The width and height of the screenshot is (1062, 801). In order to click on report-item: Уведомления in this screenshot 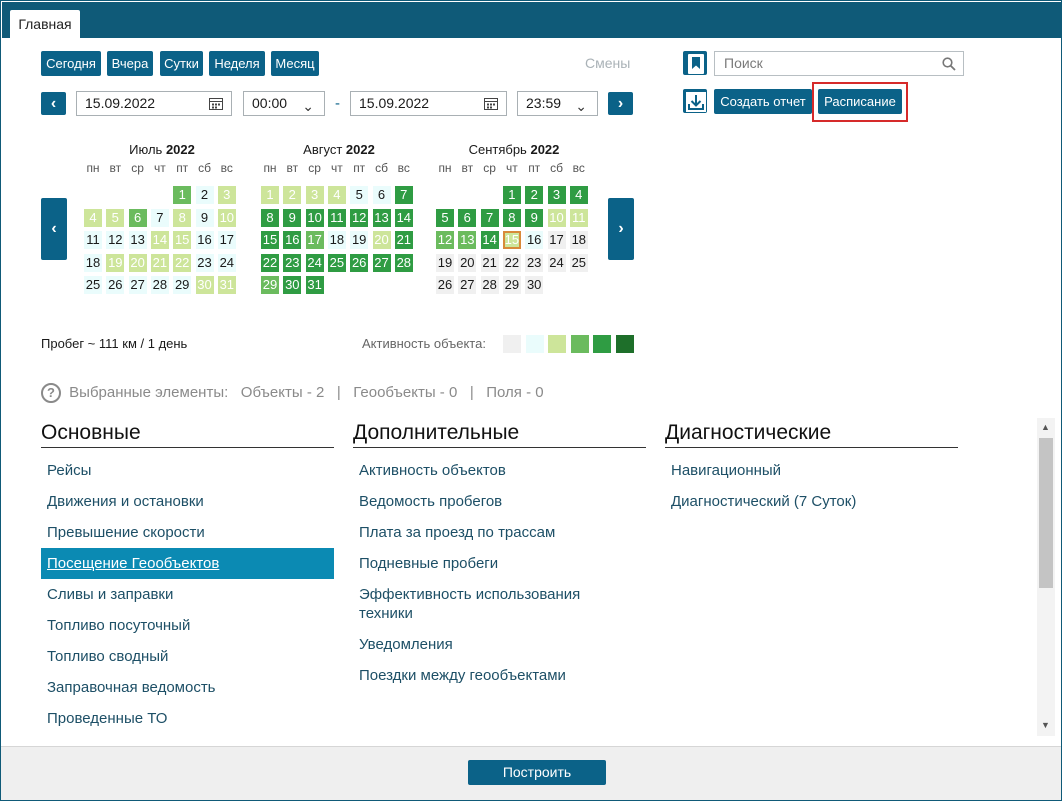, I will do `click(499, 644)`.